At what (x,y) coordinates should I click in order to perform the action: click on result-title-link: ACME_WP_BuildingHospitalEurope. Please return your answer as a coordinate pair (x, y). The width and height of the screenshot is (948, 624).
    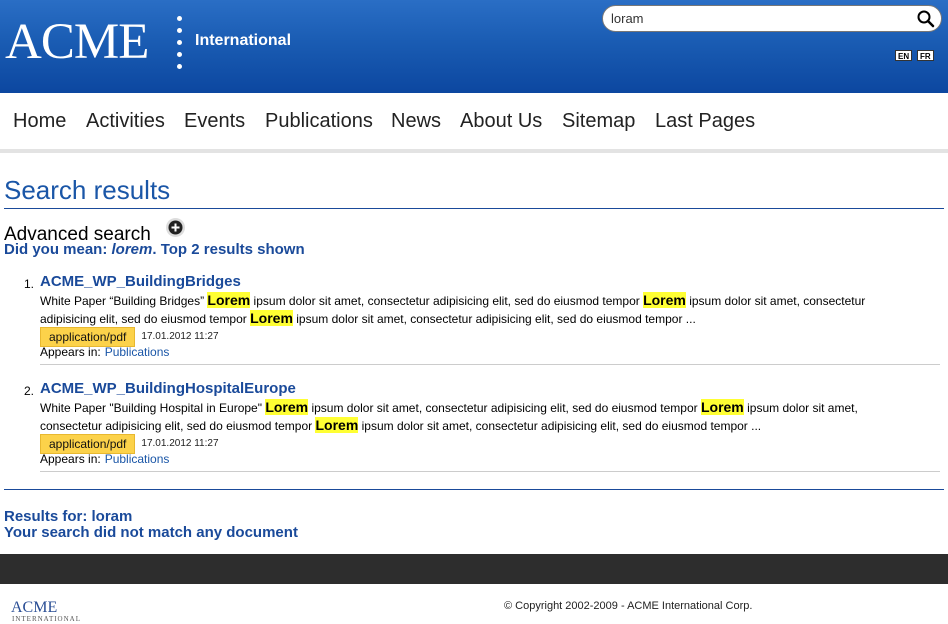
    Looking at the image, I should click on (168, 388).